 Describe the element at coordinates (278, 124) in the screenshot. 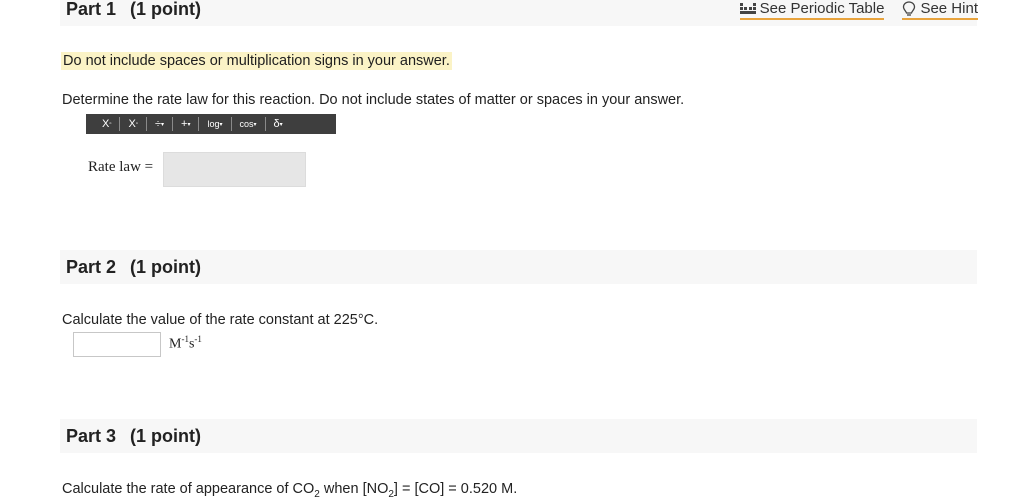

I see `delta-button: δ ▾` at that location.